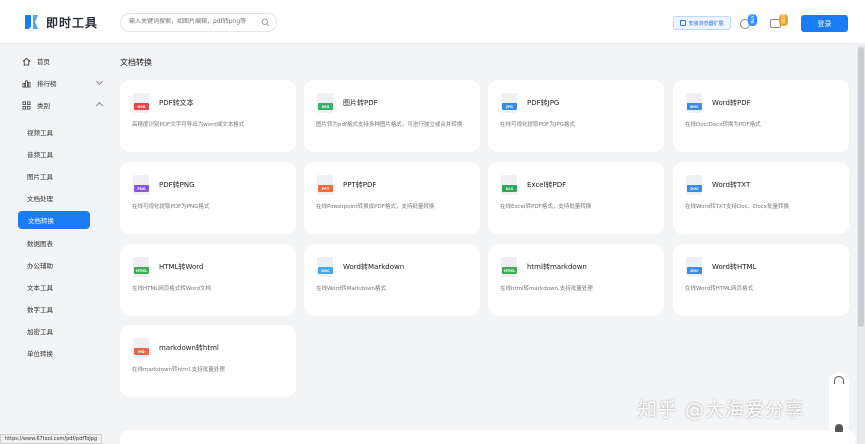 This screenshot has width=865, height=444. I want to click on file-type-icon: XLS, so click(509, 185).